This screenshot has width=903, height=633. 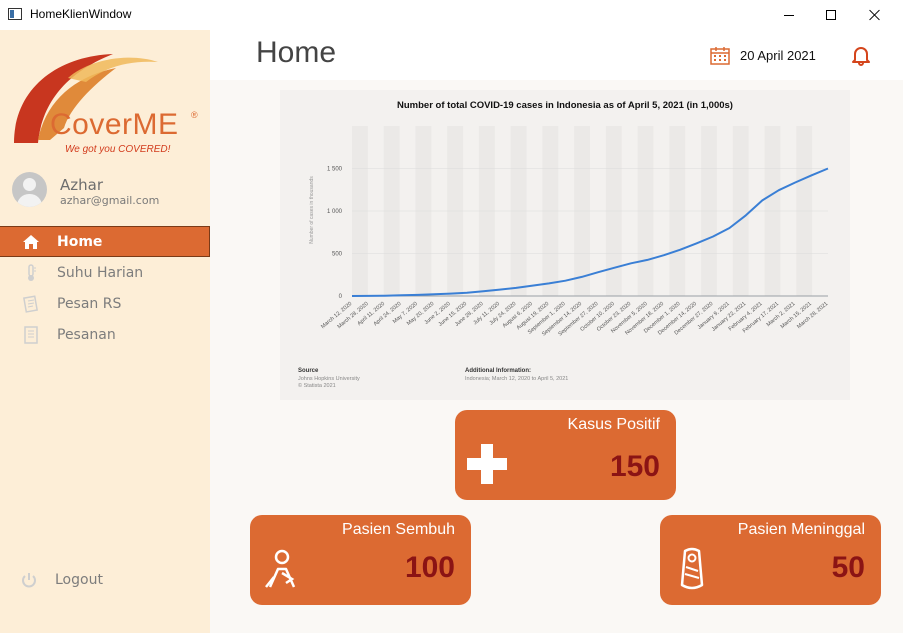 I want to click on stat-value: 50, so click(x=848, y=567).